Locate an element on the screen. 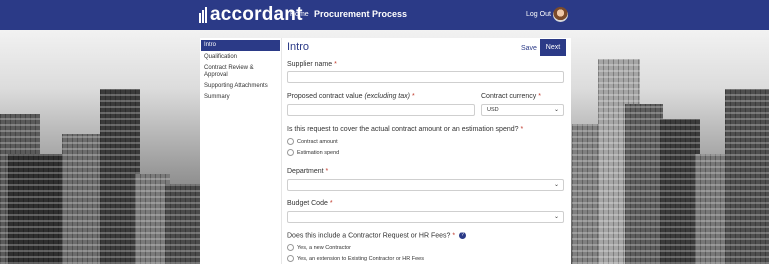 Image resolution: width=769 pixels, height=264 pixels. sidebar-item-contract-review: Contract Review & Approval is located at coordinates (240, 72).